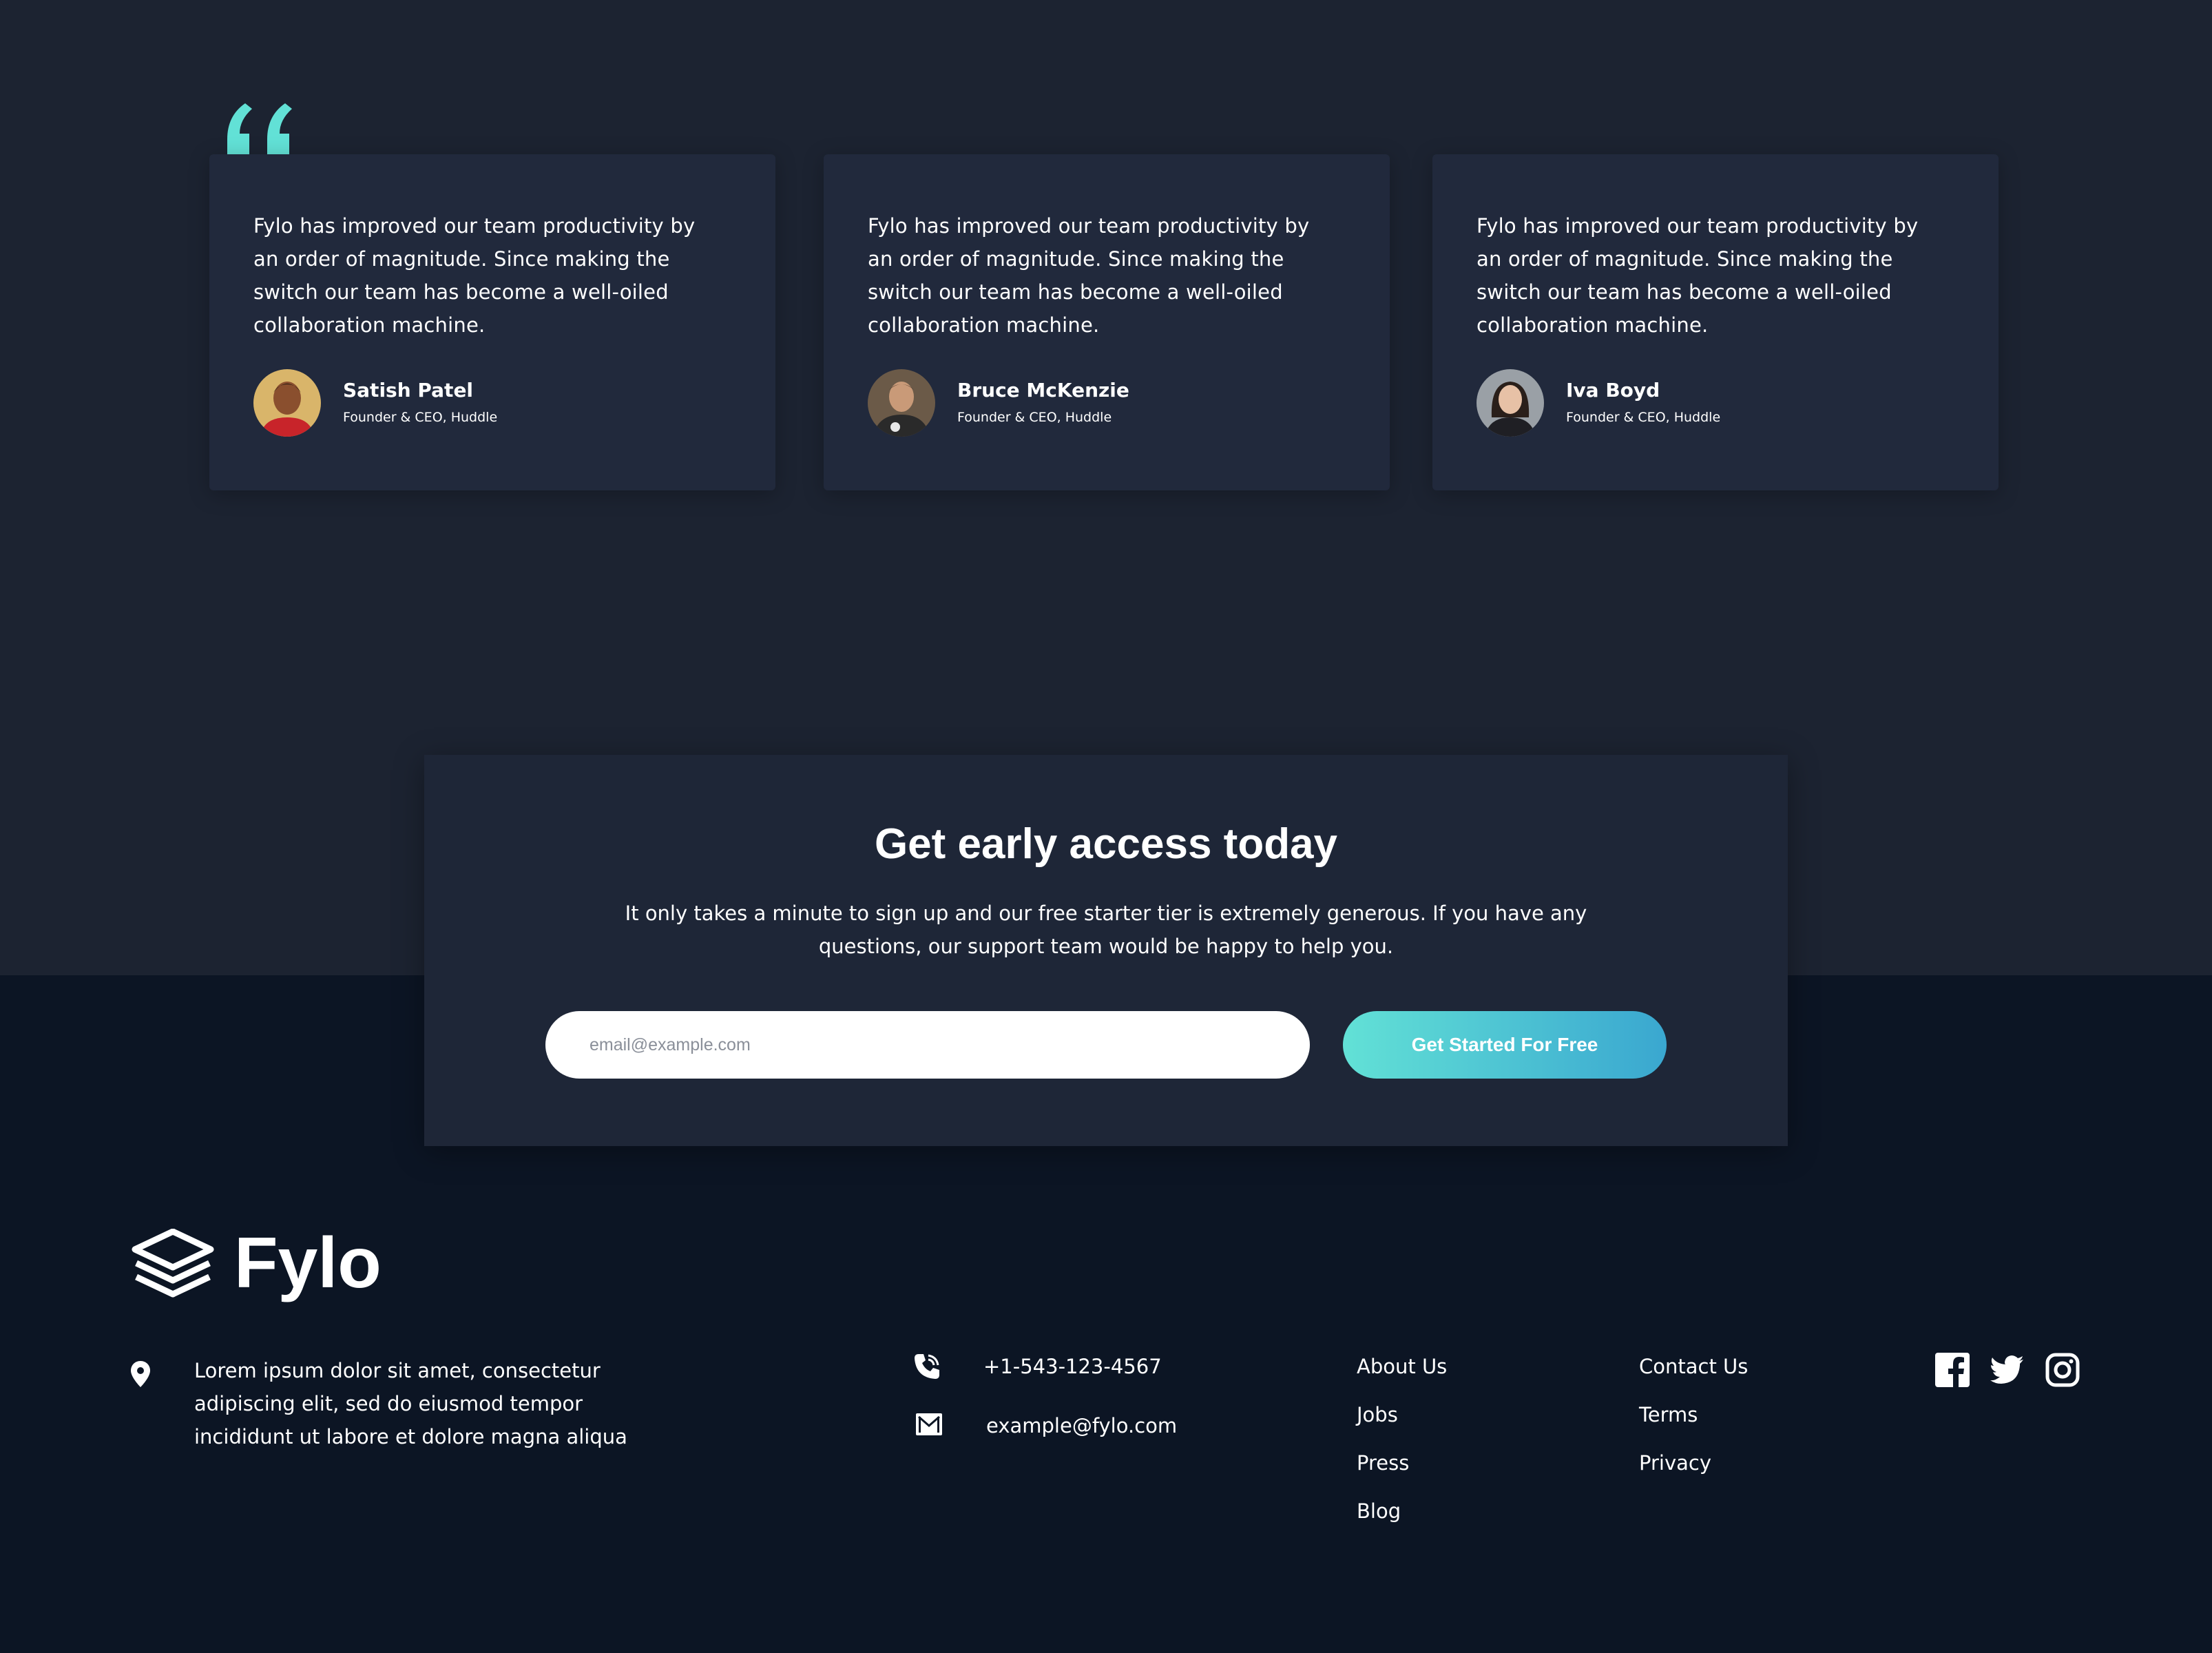  I want to click on email-input, so click(927, 1045).